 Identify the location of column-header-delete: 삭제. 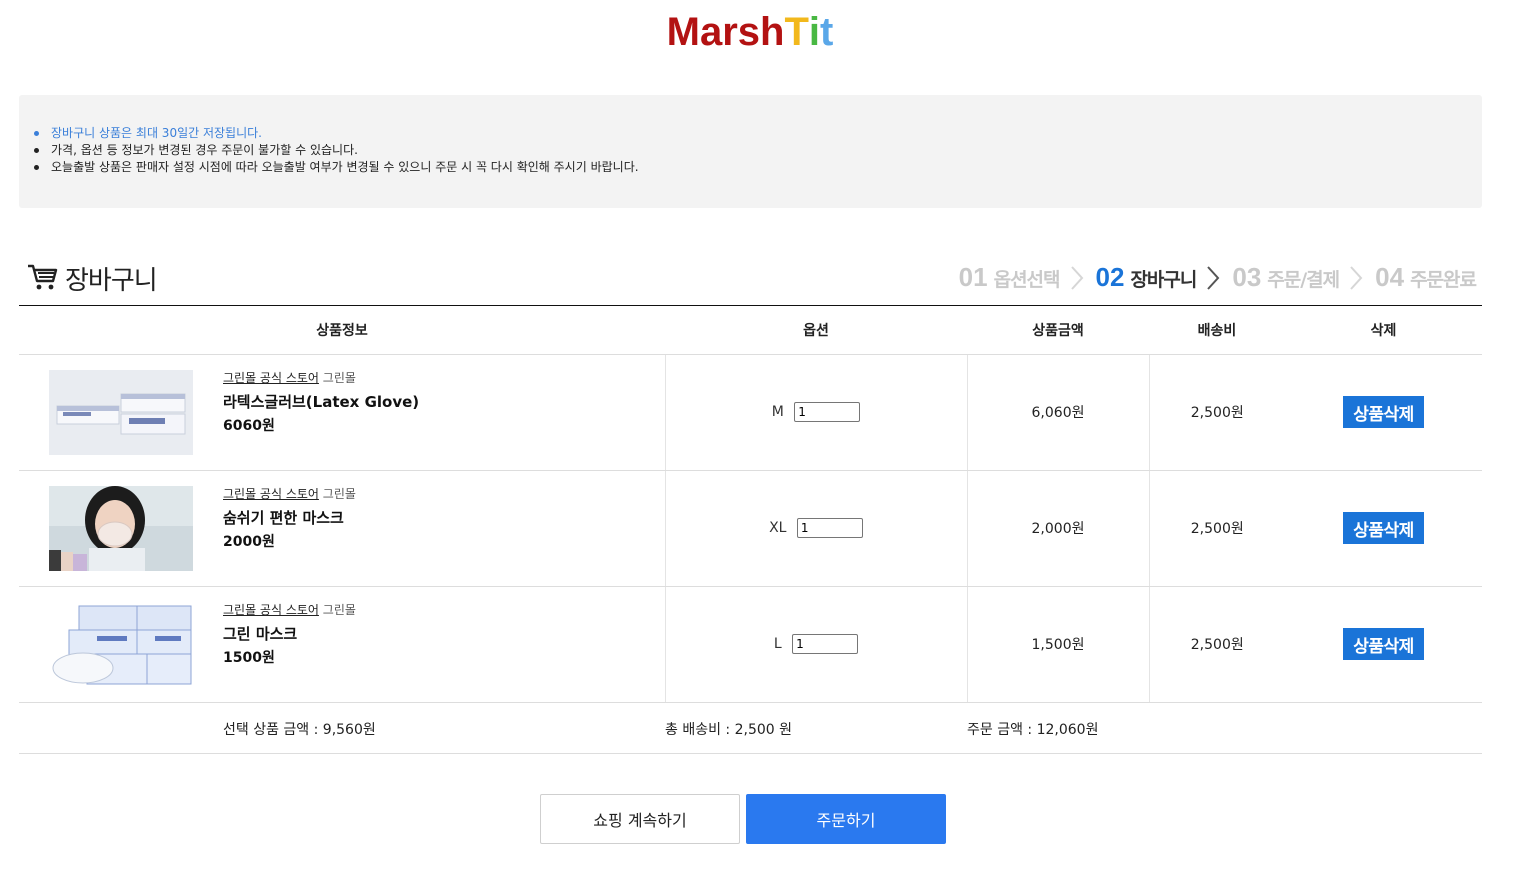
(1383, 330).